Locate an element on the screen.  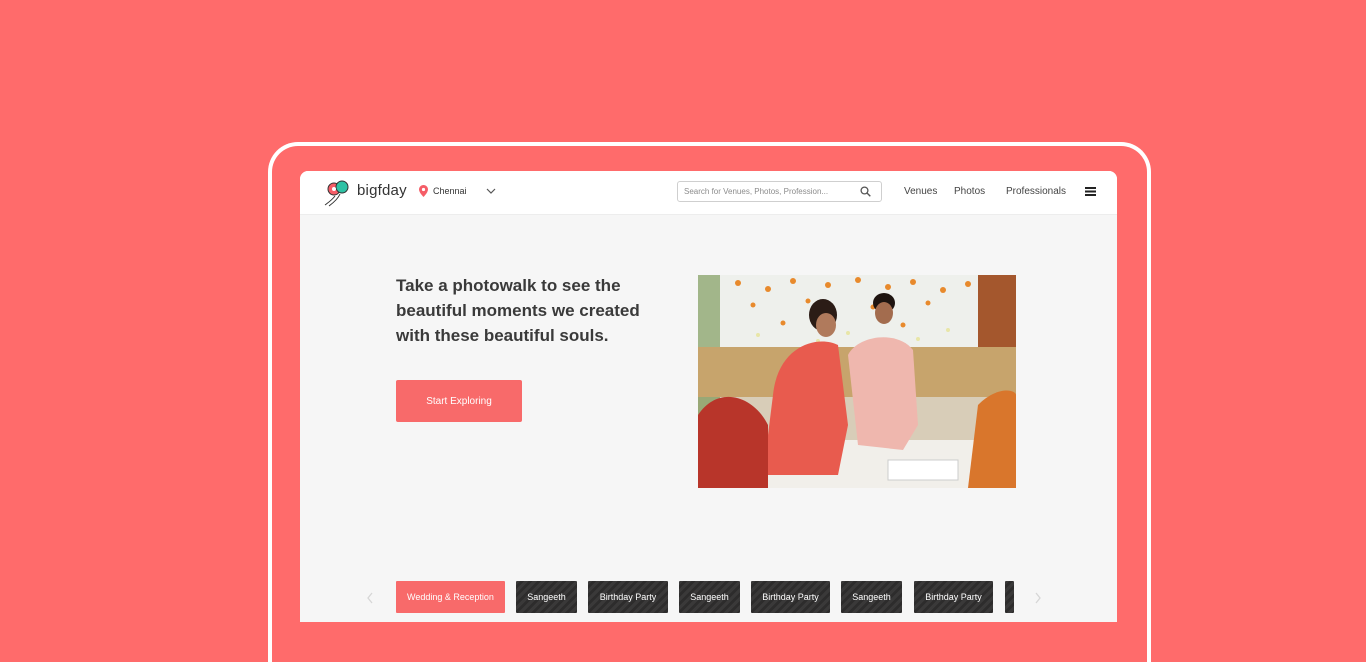
search-input is located at coordinates (769, 191).